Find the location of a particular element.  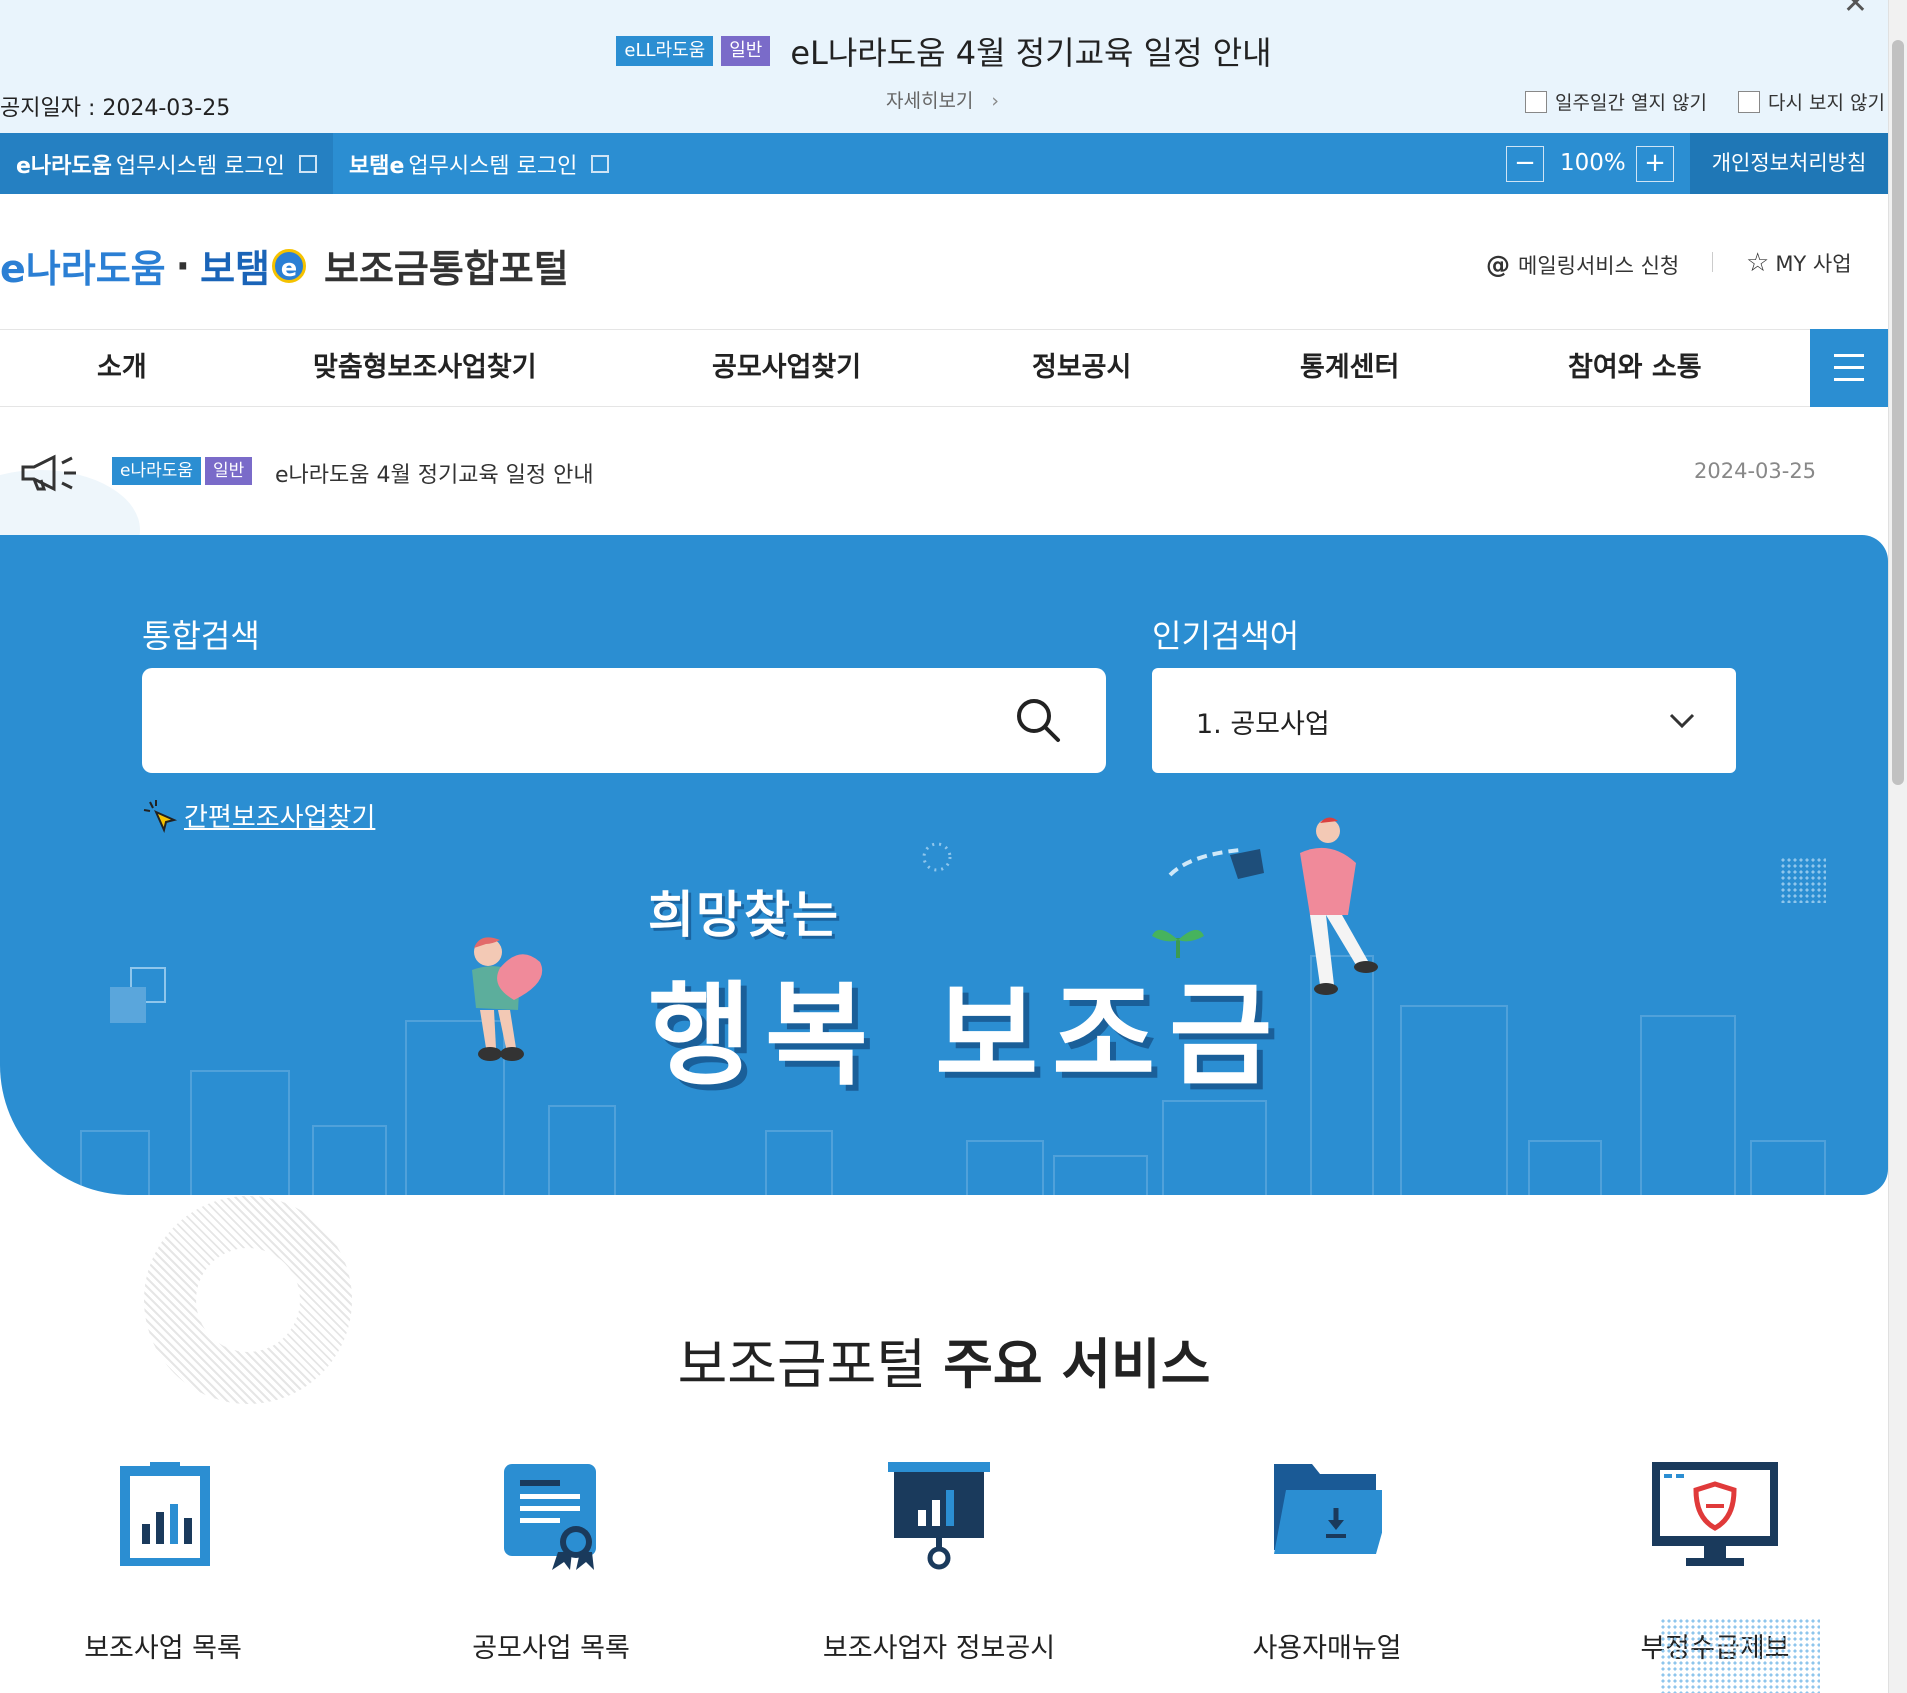

enara-login-label: 업무시스템 로그인 is located at coordinates (200, 166).